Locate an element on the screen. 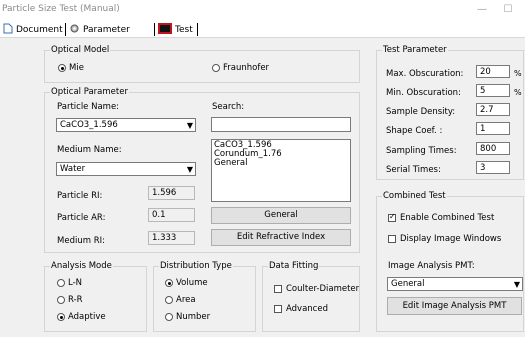 Image resolution: width=525 pixels, height=337 pixels. sampling-times-label: Sampling Times: is located at coordinates (421, 151).